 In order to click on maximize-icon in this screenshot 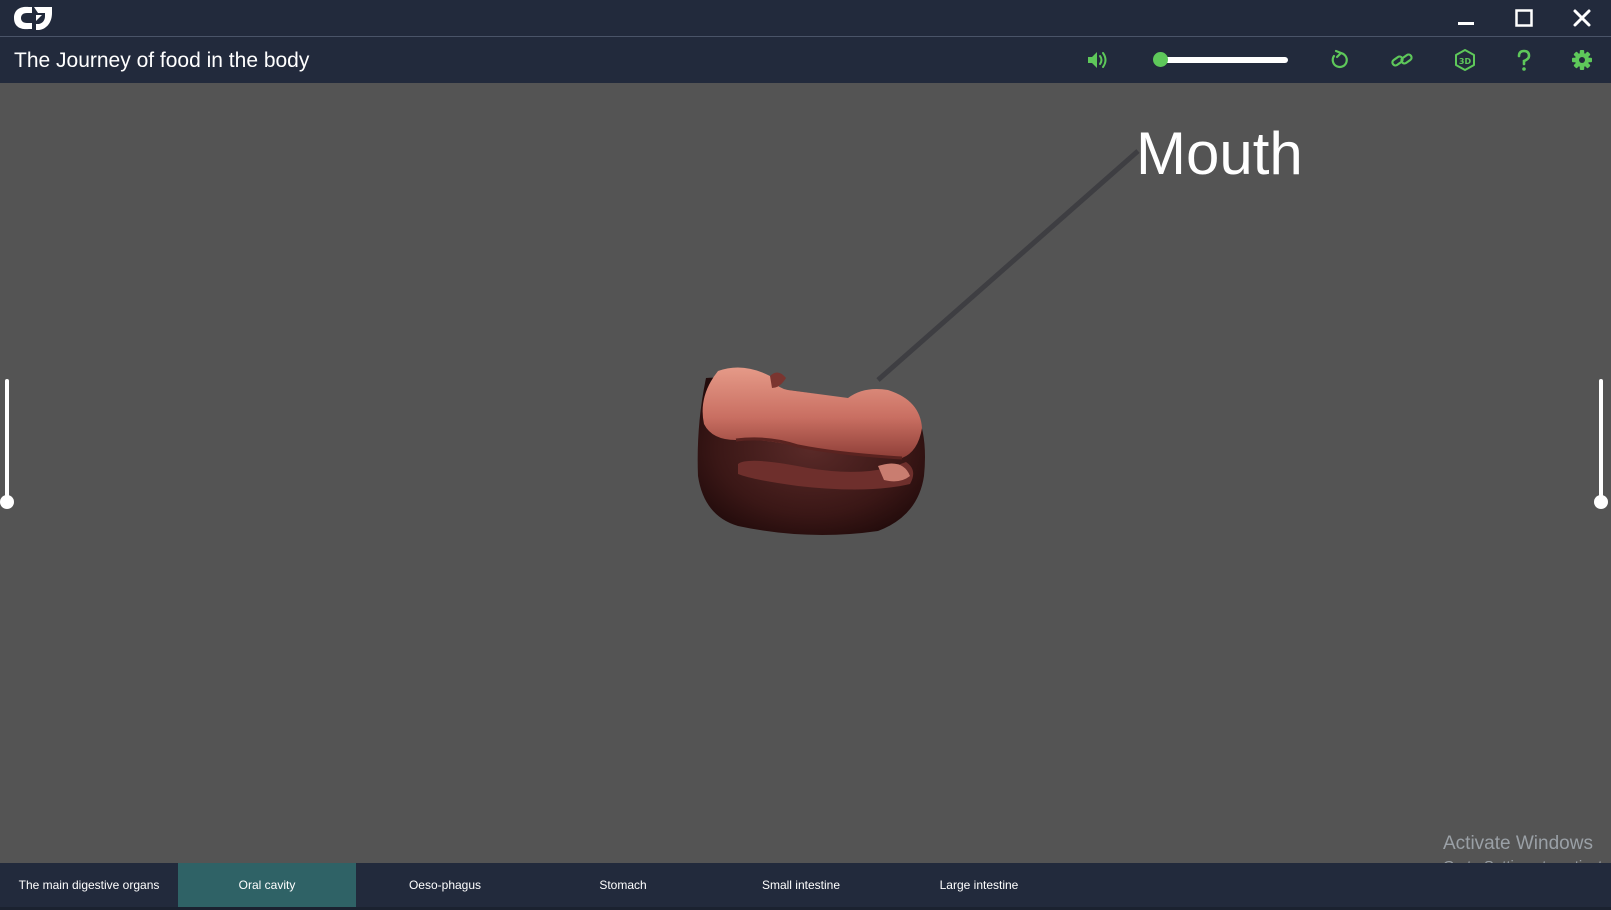, I will do `click(1524, 18)`.